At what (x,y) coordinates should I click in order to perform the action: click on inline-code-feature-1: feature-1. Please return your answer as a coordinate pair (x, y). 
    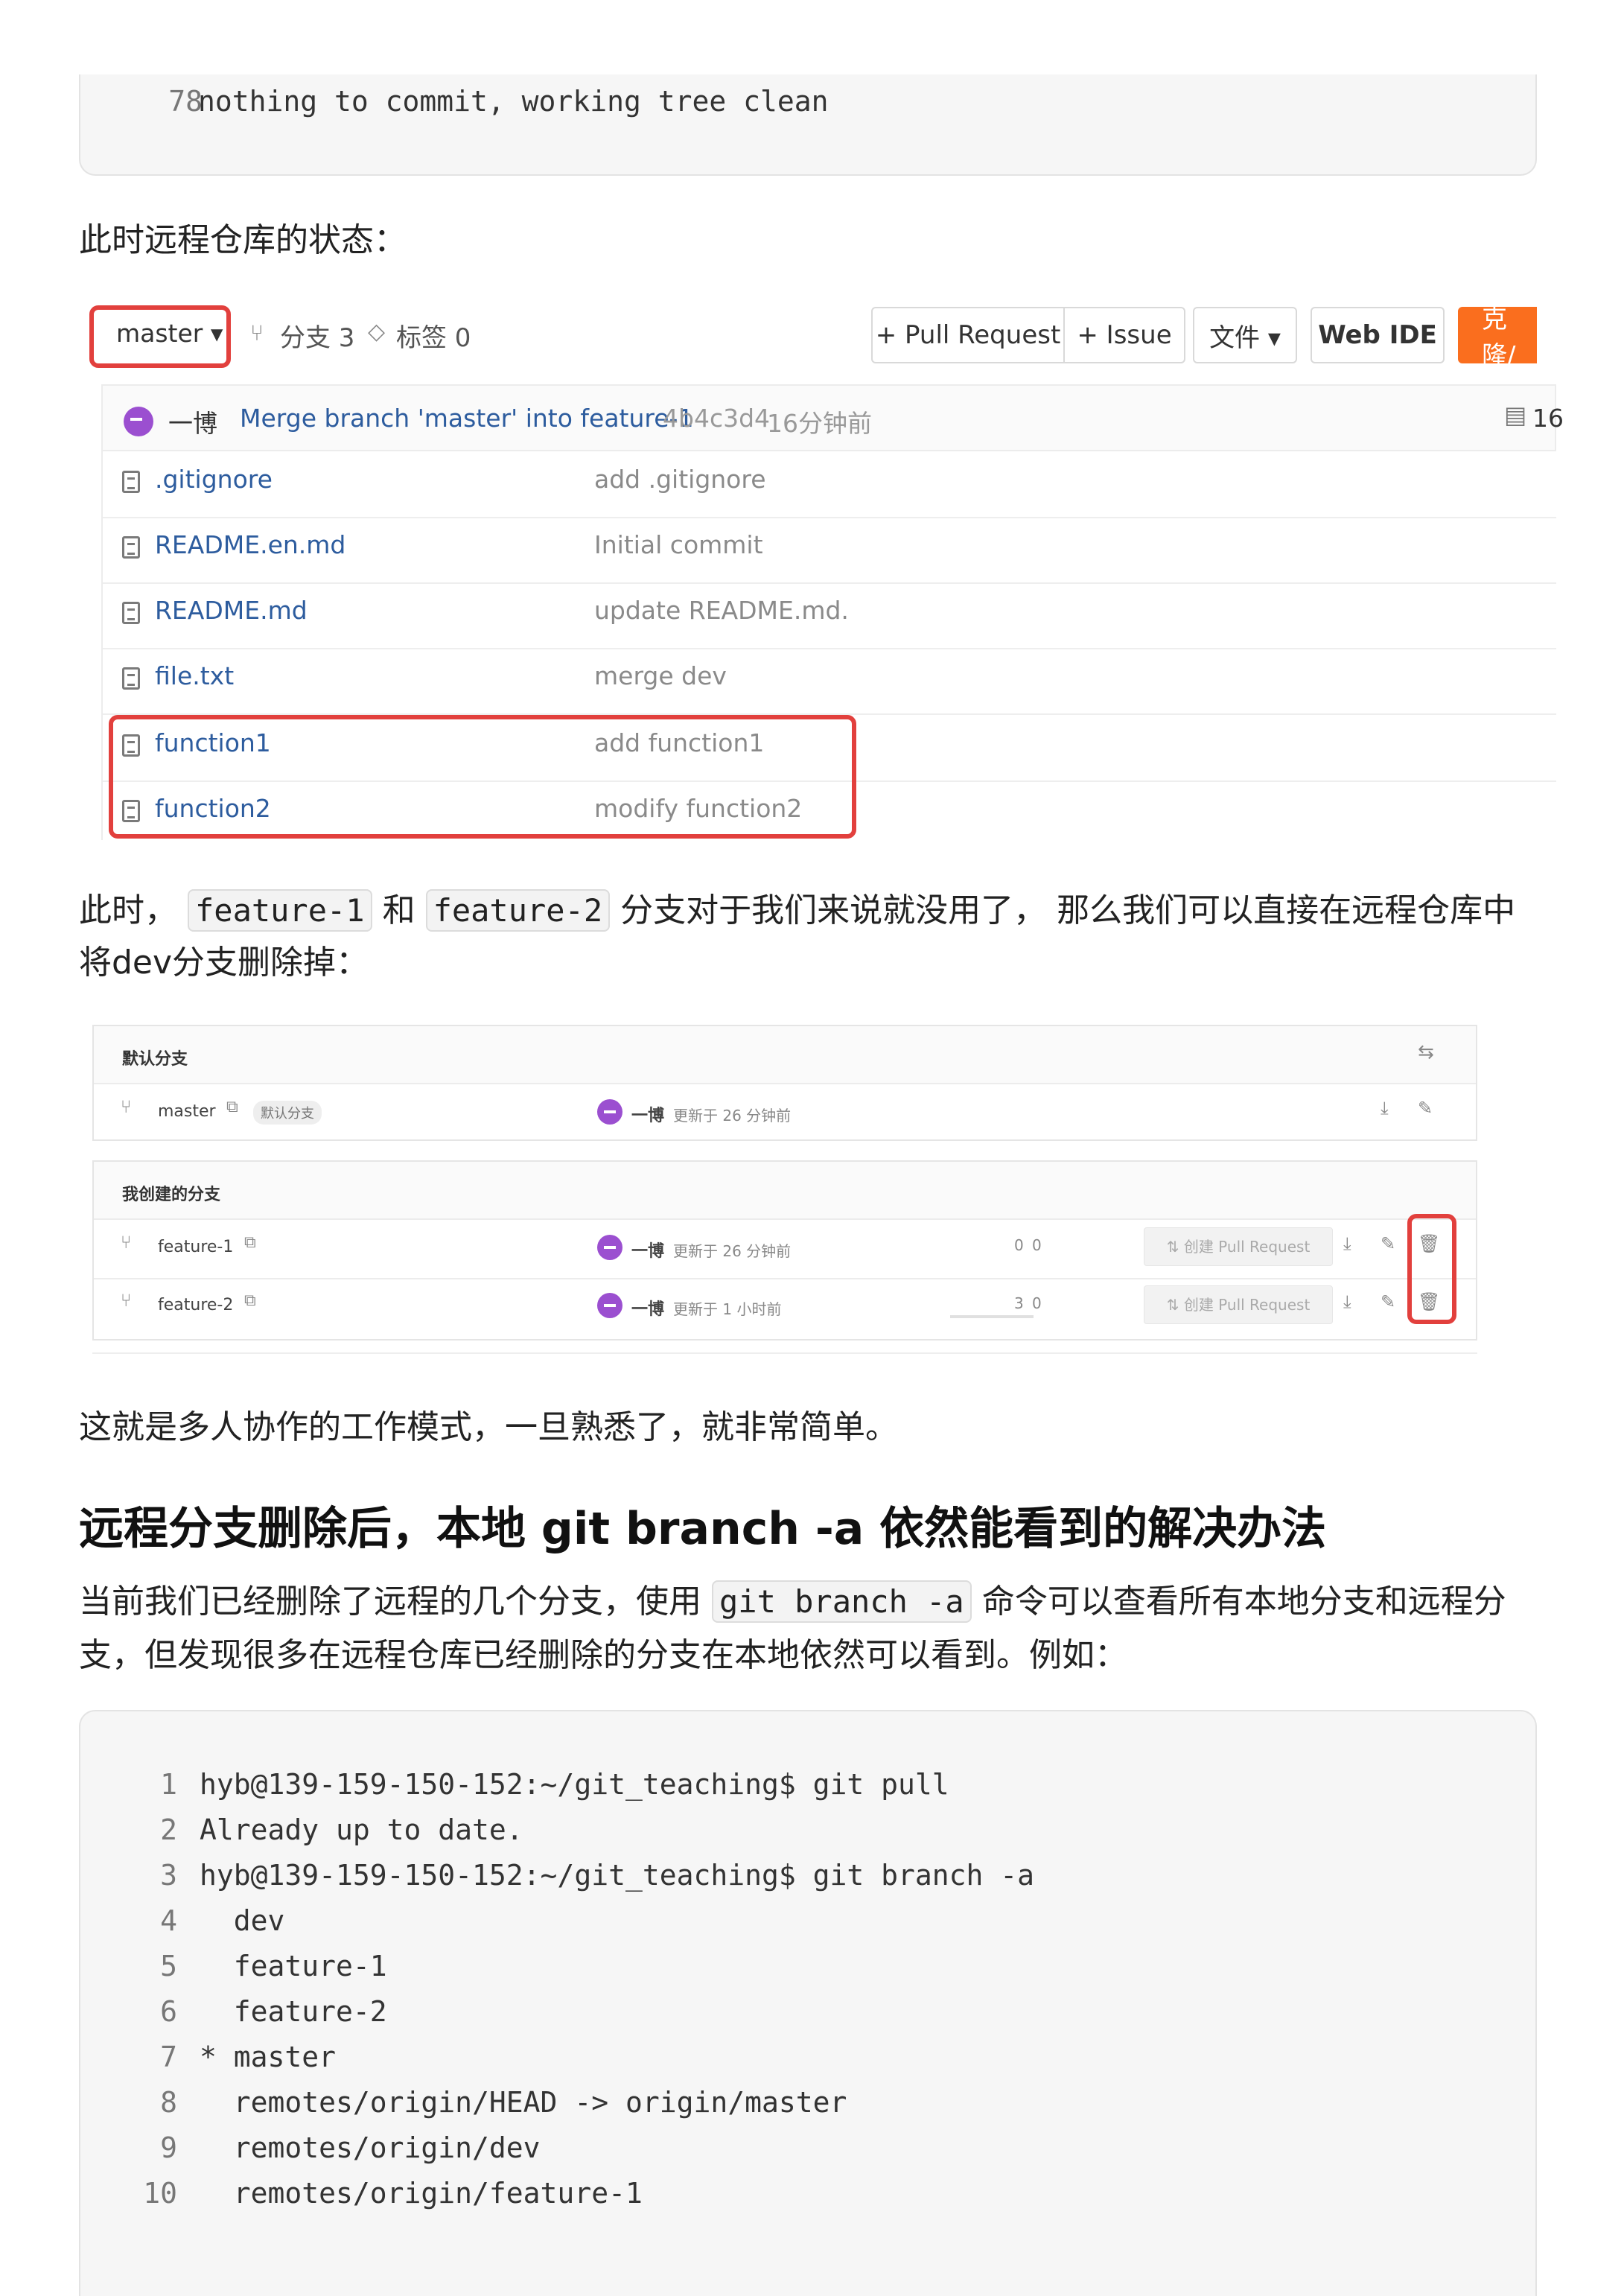
    Looking at the image, I should click on (280, 911).